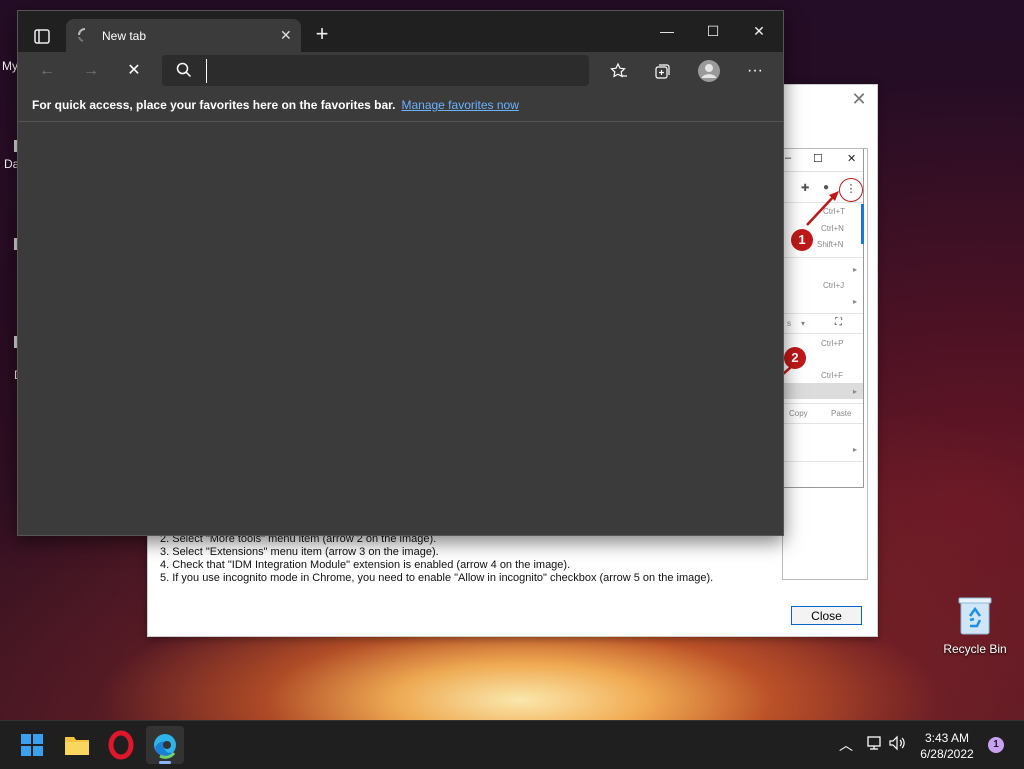  Describe the element at coordinates (77, 745) in the screenshot. I see `file-explorer-icon` at that location.